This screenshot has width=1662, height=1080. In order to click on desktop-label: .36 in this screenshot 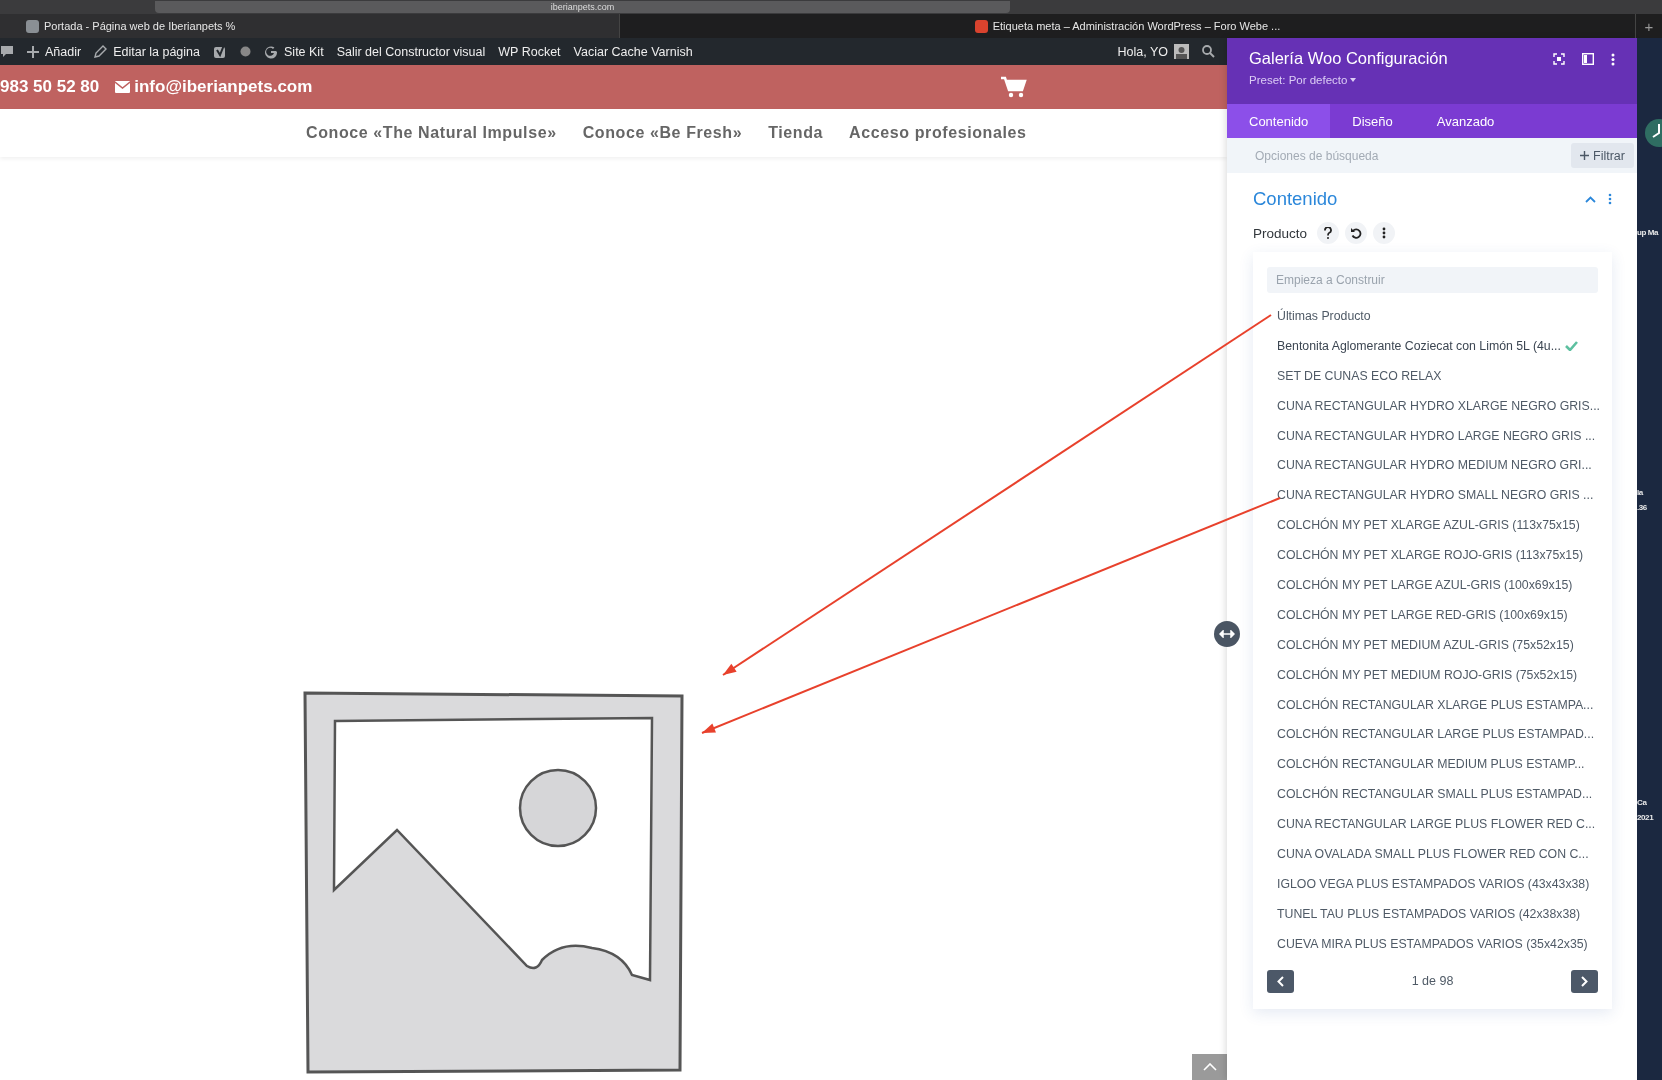, I will do `click(1642, 507)`.